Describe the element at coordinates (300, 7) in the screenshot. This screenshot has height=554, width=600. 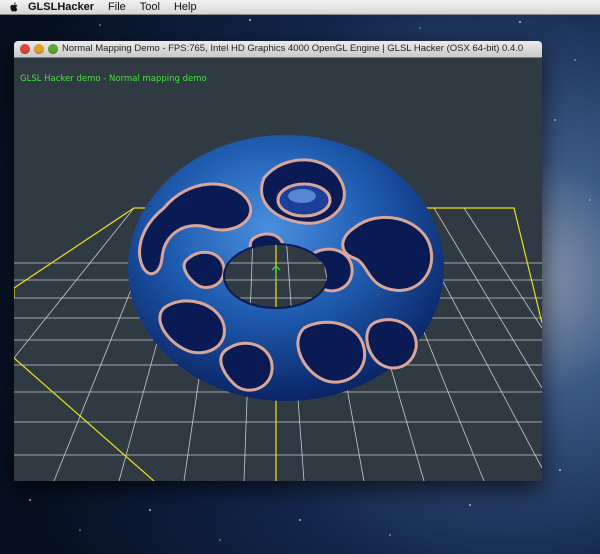
I see `menu-bar: GLSLHacker File Tool Help` at that location.